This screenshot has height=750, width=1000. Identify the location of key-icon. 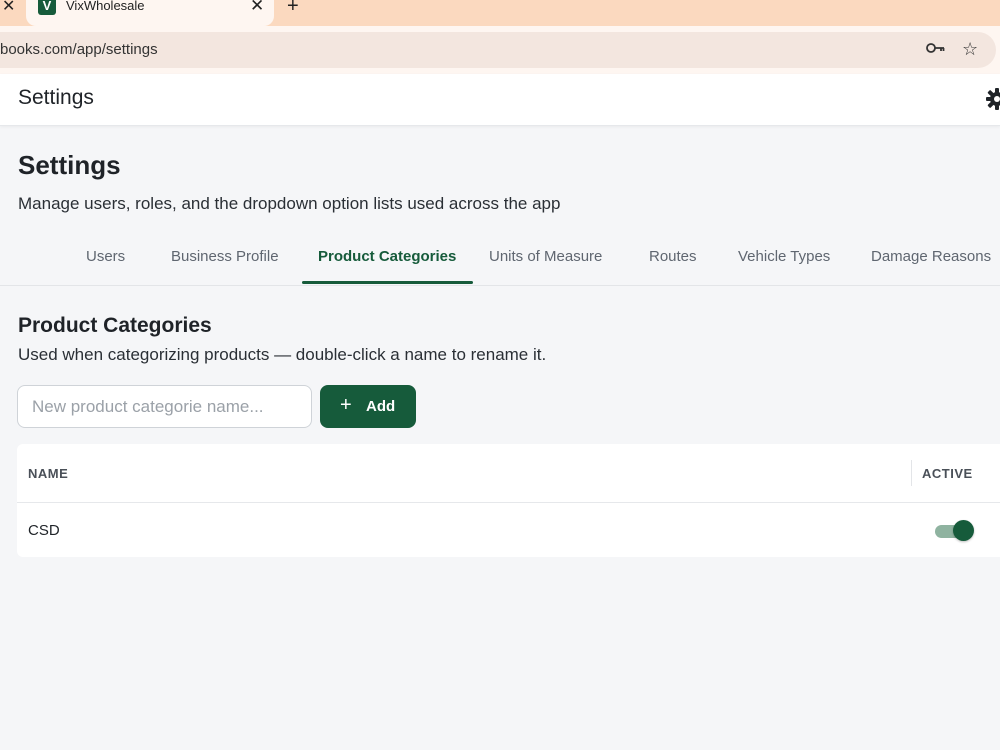
(936, 50).